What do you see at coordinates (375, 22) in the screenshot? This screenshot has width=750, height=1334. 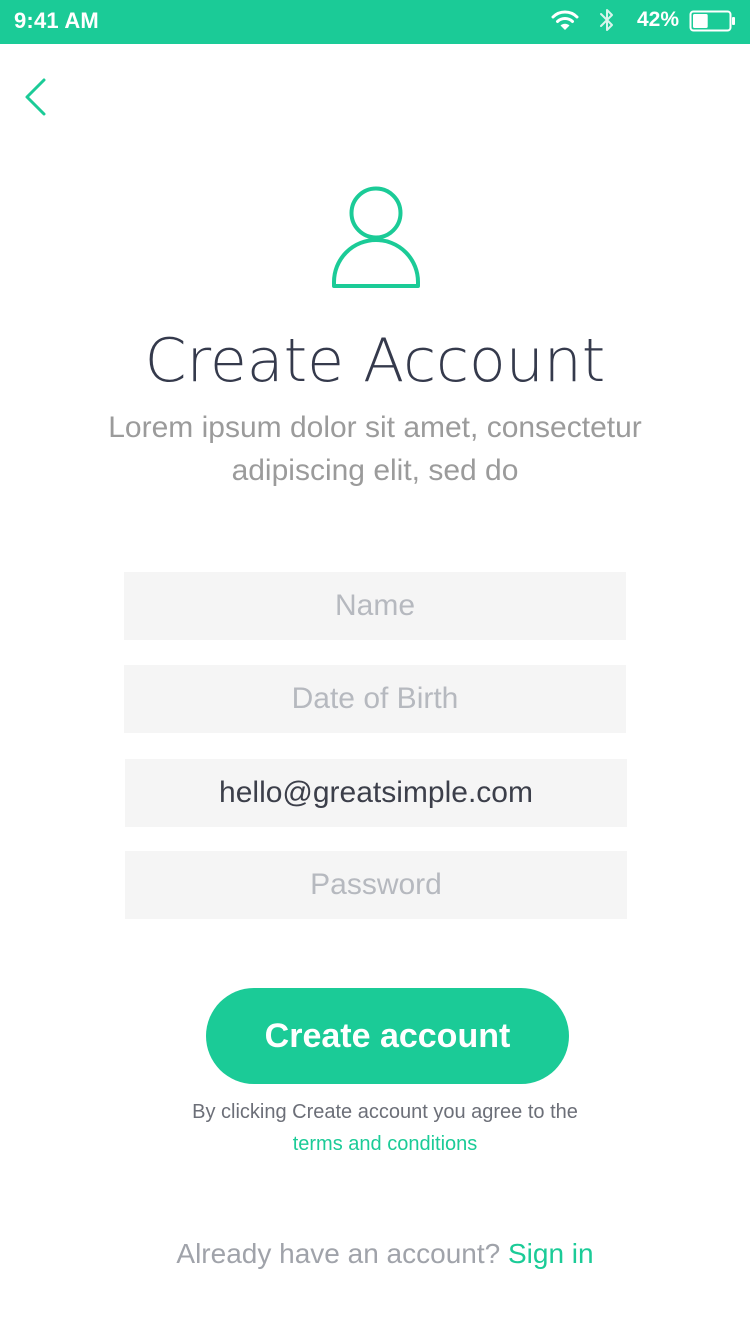 I see `status-bar: 9:41 AM 42%` at bounding box center [375, 22].